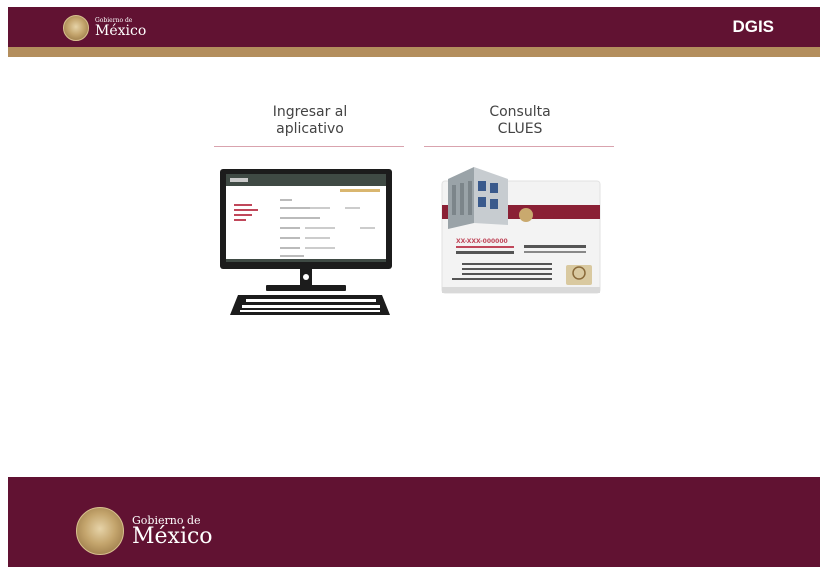 The height and width of the screenshot is (569, 825). What do you see at coordinates (521, 231) in the screenshot?
I see `clues-building-card-icon: XX-XXX-000000 SALUD` at bounding box center [521, 231].